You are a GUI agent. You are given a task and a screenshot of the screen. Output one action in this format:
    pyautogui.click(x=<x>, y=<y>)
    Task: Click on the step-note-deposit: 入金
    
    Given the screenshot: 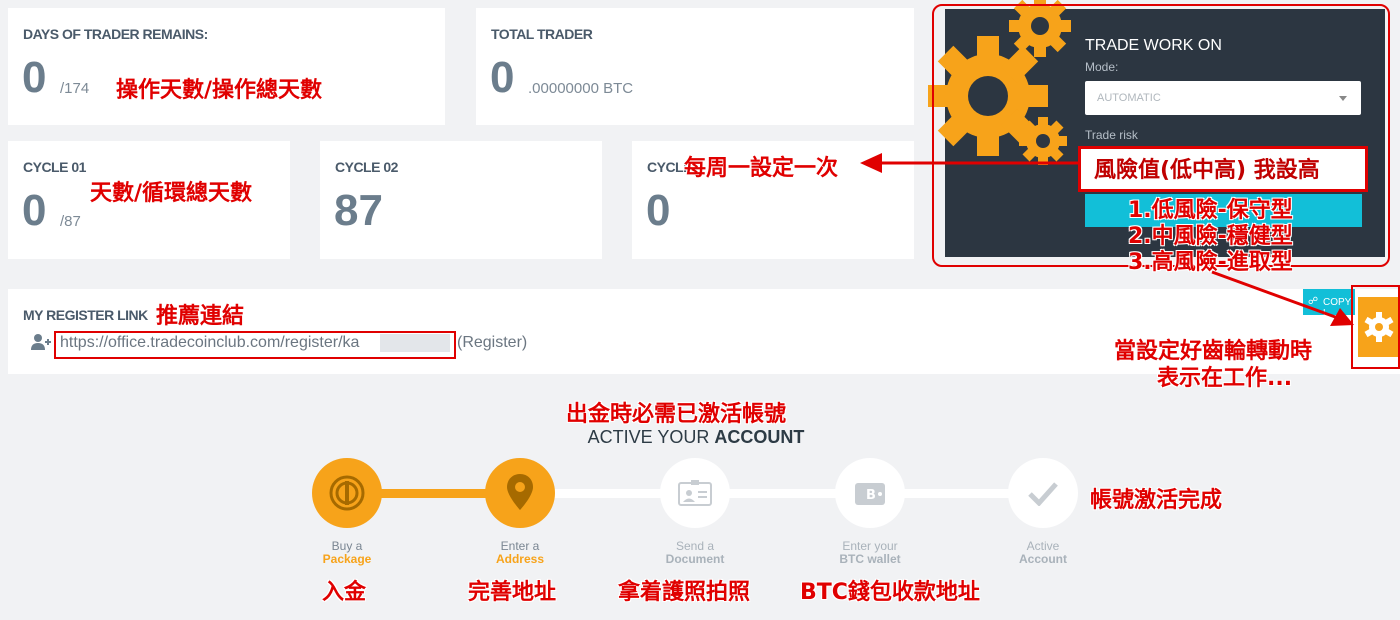 What is the action you would take?
    pyautogui.click(x=344, y=592)
    